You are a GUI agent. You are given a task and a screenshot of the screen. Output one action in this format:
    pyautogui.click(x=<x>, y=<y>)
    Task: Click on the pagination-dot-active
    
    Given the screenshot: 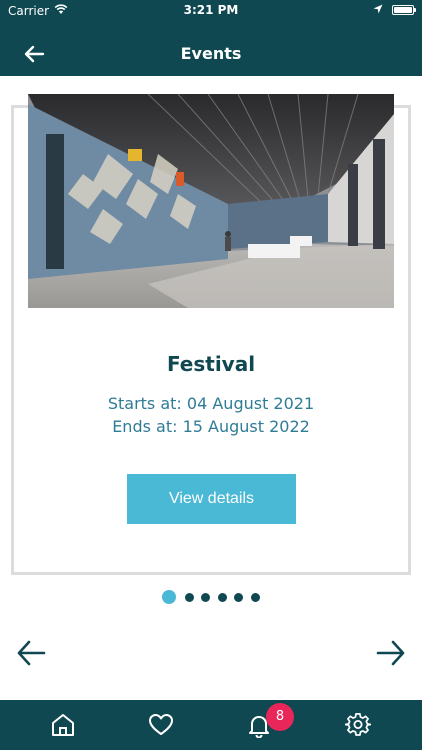 What is the action you would take?
    pyautogui.click(x=169, y=597)
    